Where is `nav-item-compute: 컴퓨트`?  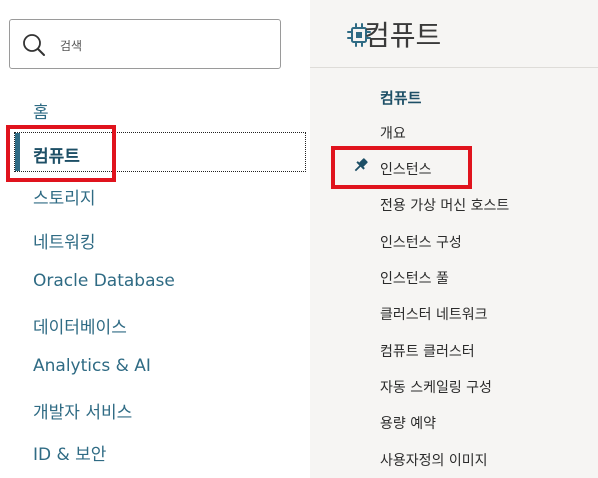
nav-item-compute: 컴퓨트 is located at coordinates (56, 154).